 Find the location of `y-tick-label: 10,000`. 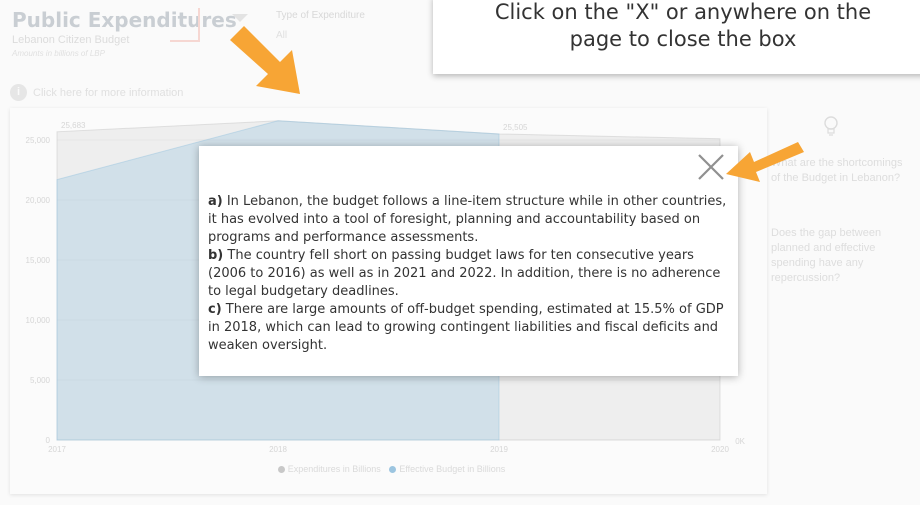

y-tick-label: 10,000 is located at coordinates (38, 320).